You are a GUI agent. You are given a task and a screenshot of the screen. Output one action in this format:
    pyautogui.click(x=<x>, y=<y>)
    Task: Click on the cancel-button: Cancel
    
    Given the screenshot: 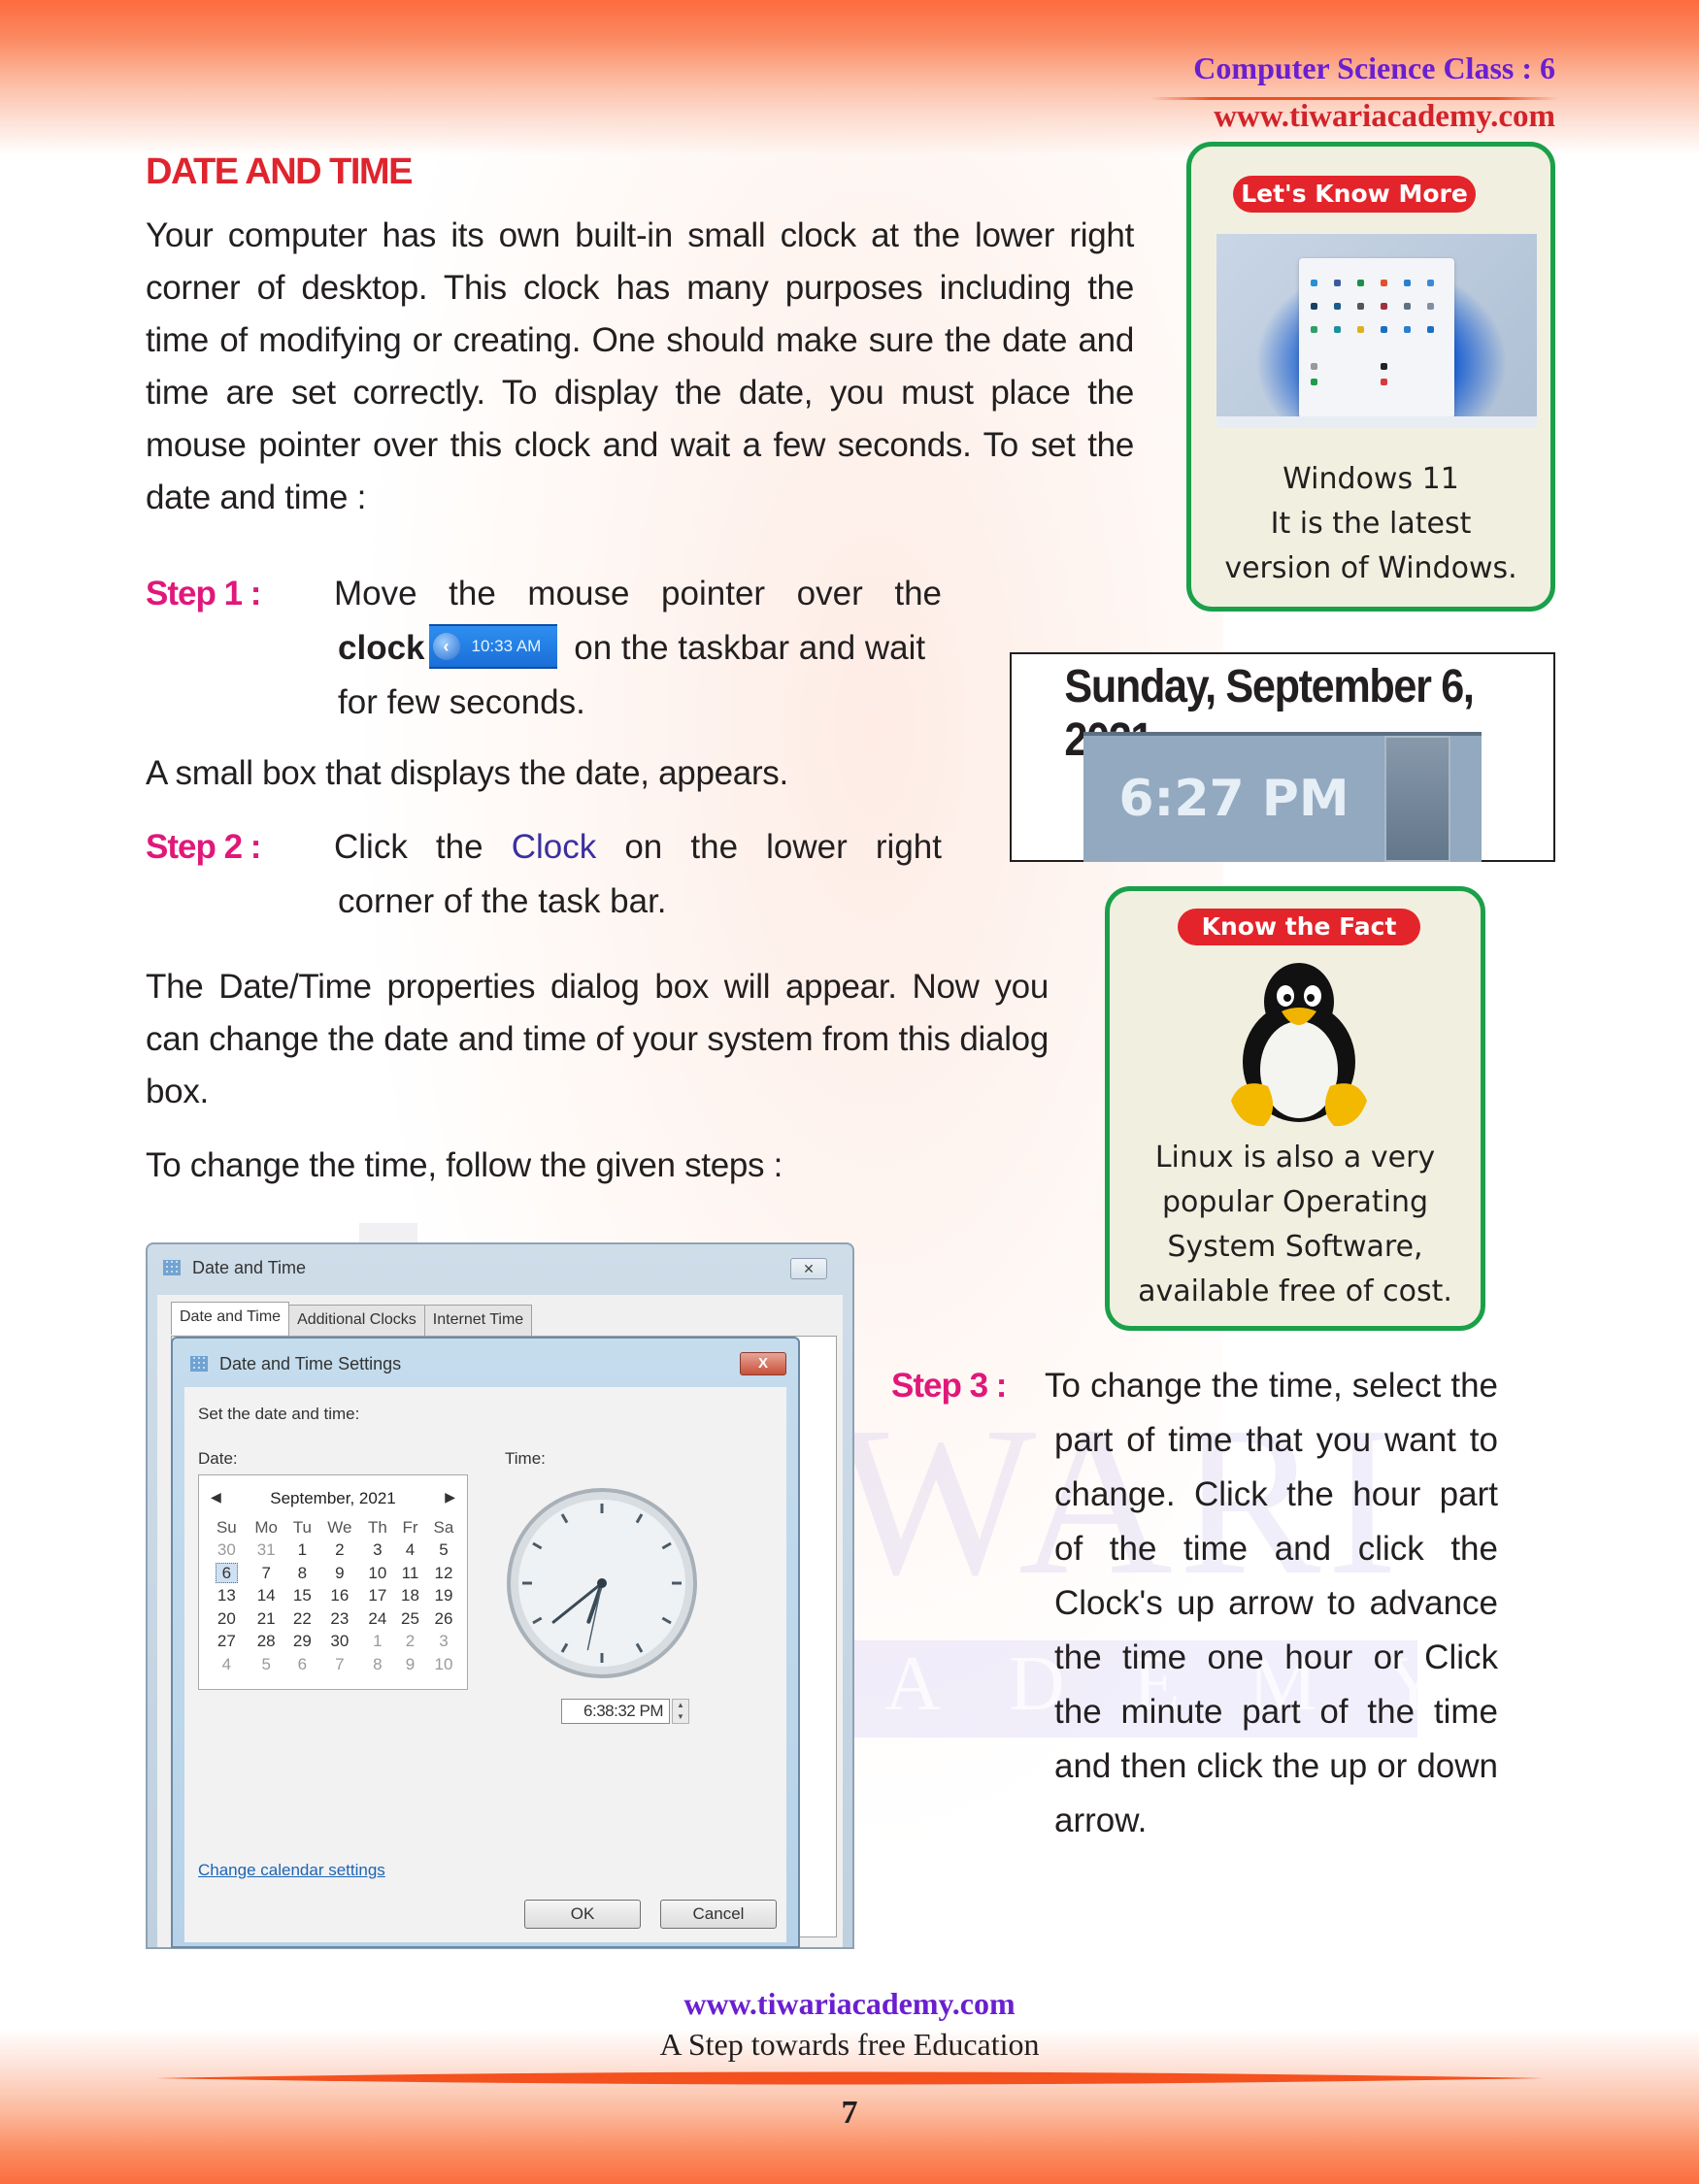 What is the action you would take?
    pyautogui.click(x=718, y=1914)
    